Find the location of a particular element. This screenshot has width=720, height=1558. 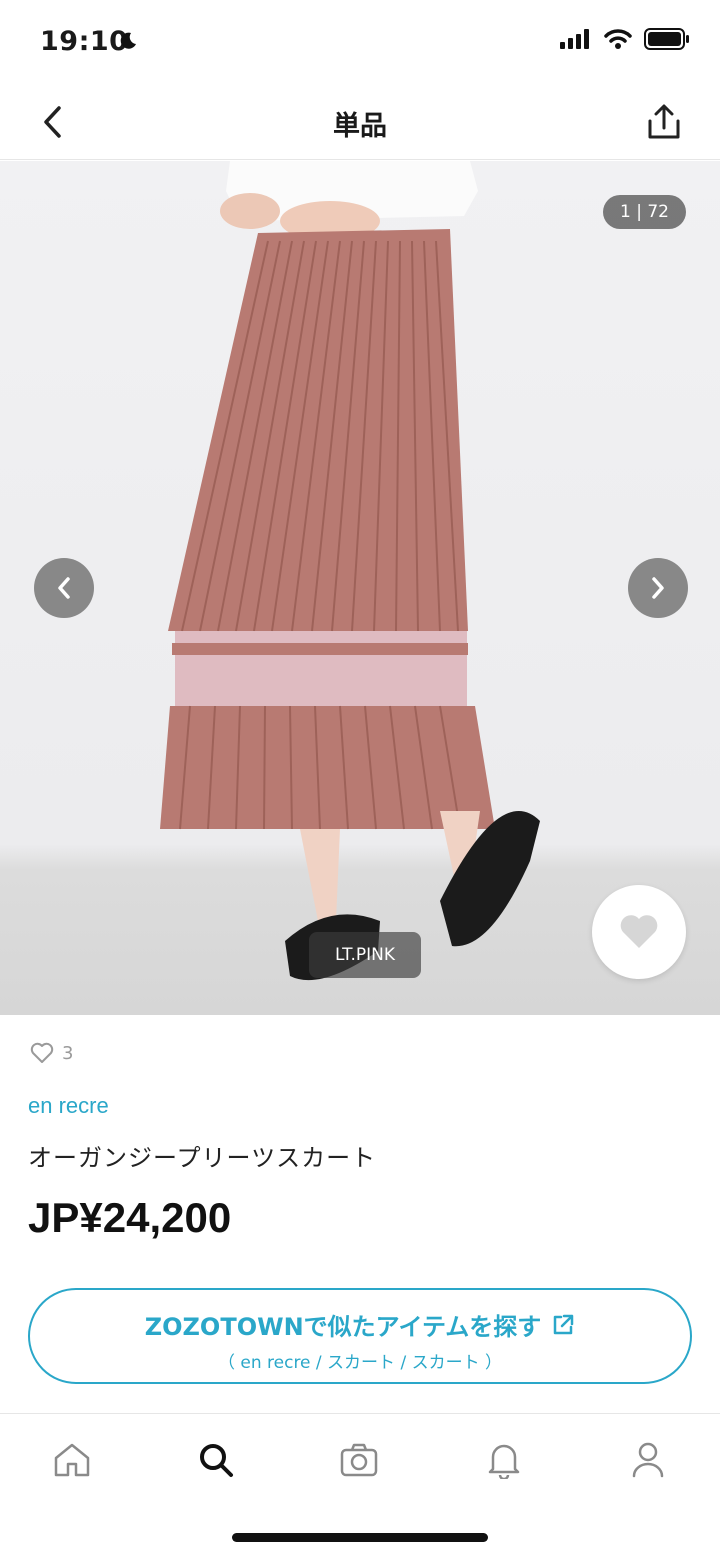

tab-mypage is located at coordinates (648, 1460).